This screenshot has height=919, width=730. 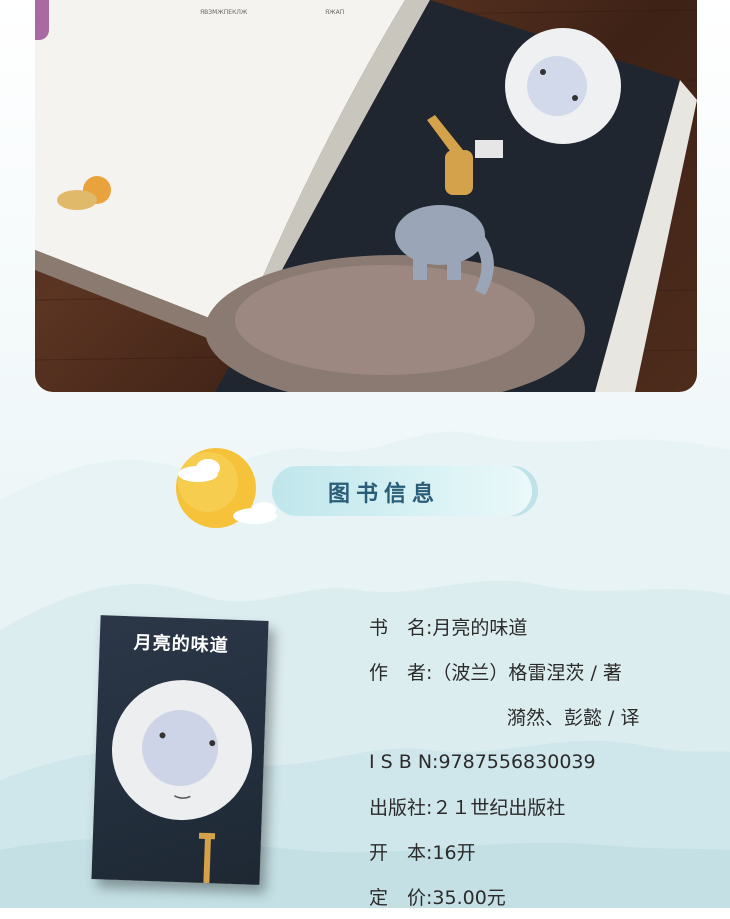 I want to click on info-label-publisher: 出版社:, so click(x=401, y=808).